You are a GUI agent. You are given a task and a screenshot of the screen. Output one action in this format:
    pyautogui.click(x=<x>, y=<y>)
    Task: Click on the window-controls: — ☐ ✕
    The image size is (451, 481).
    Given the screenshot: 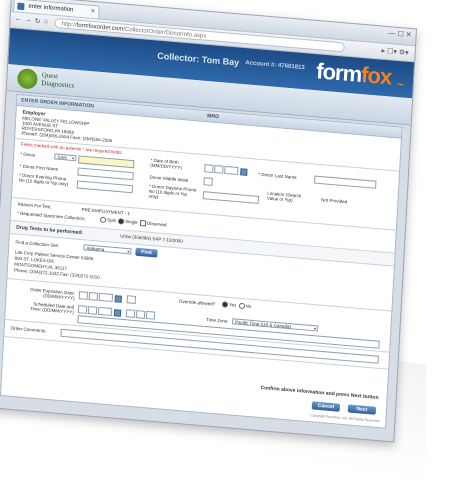 What is the action you would take?
    pyautogui.click(x=399, y=34)
    